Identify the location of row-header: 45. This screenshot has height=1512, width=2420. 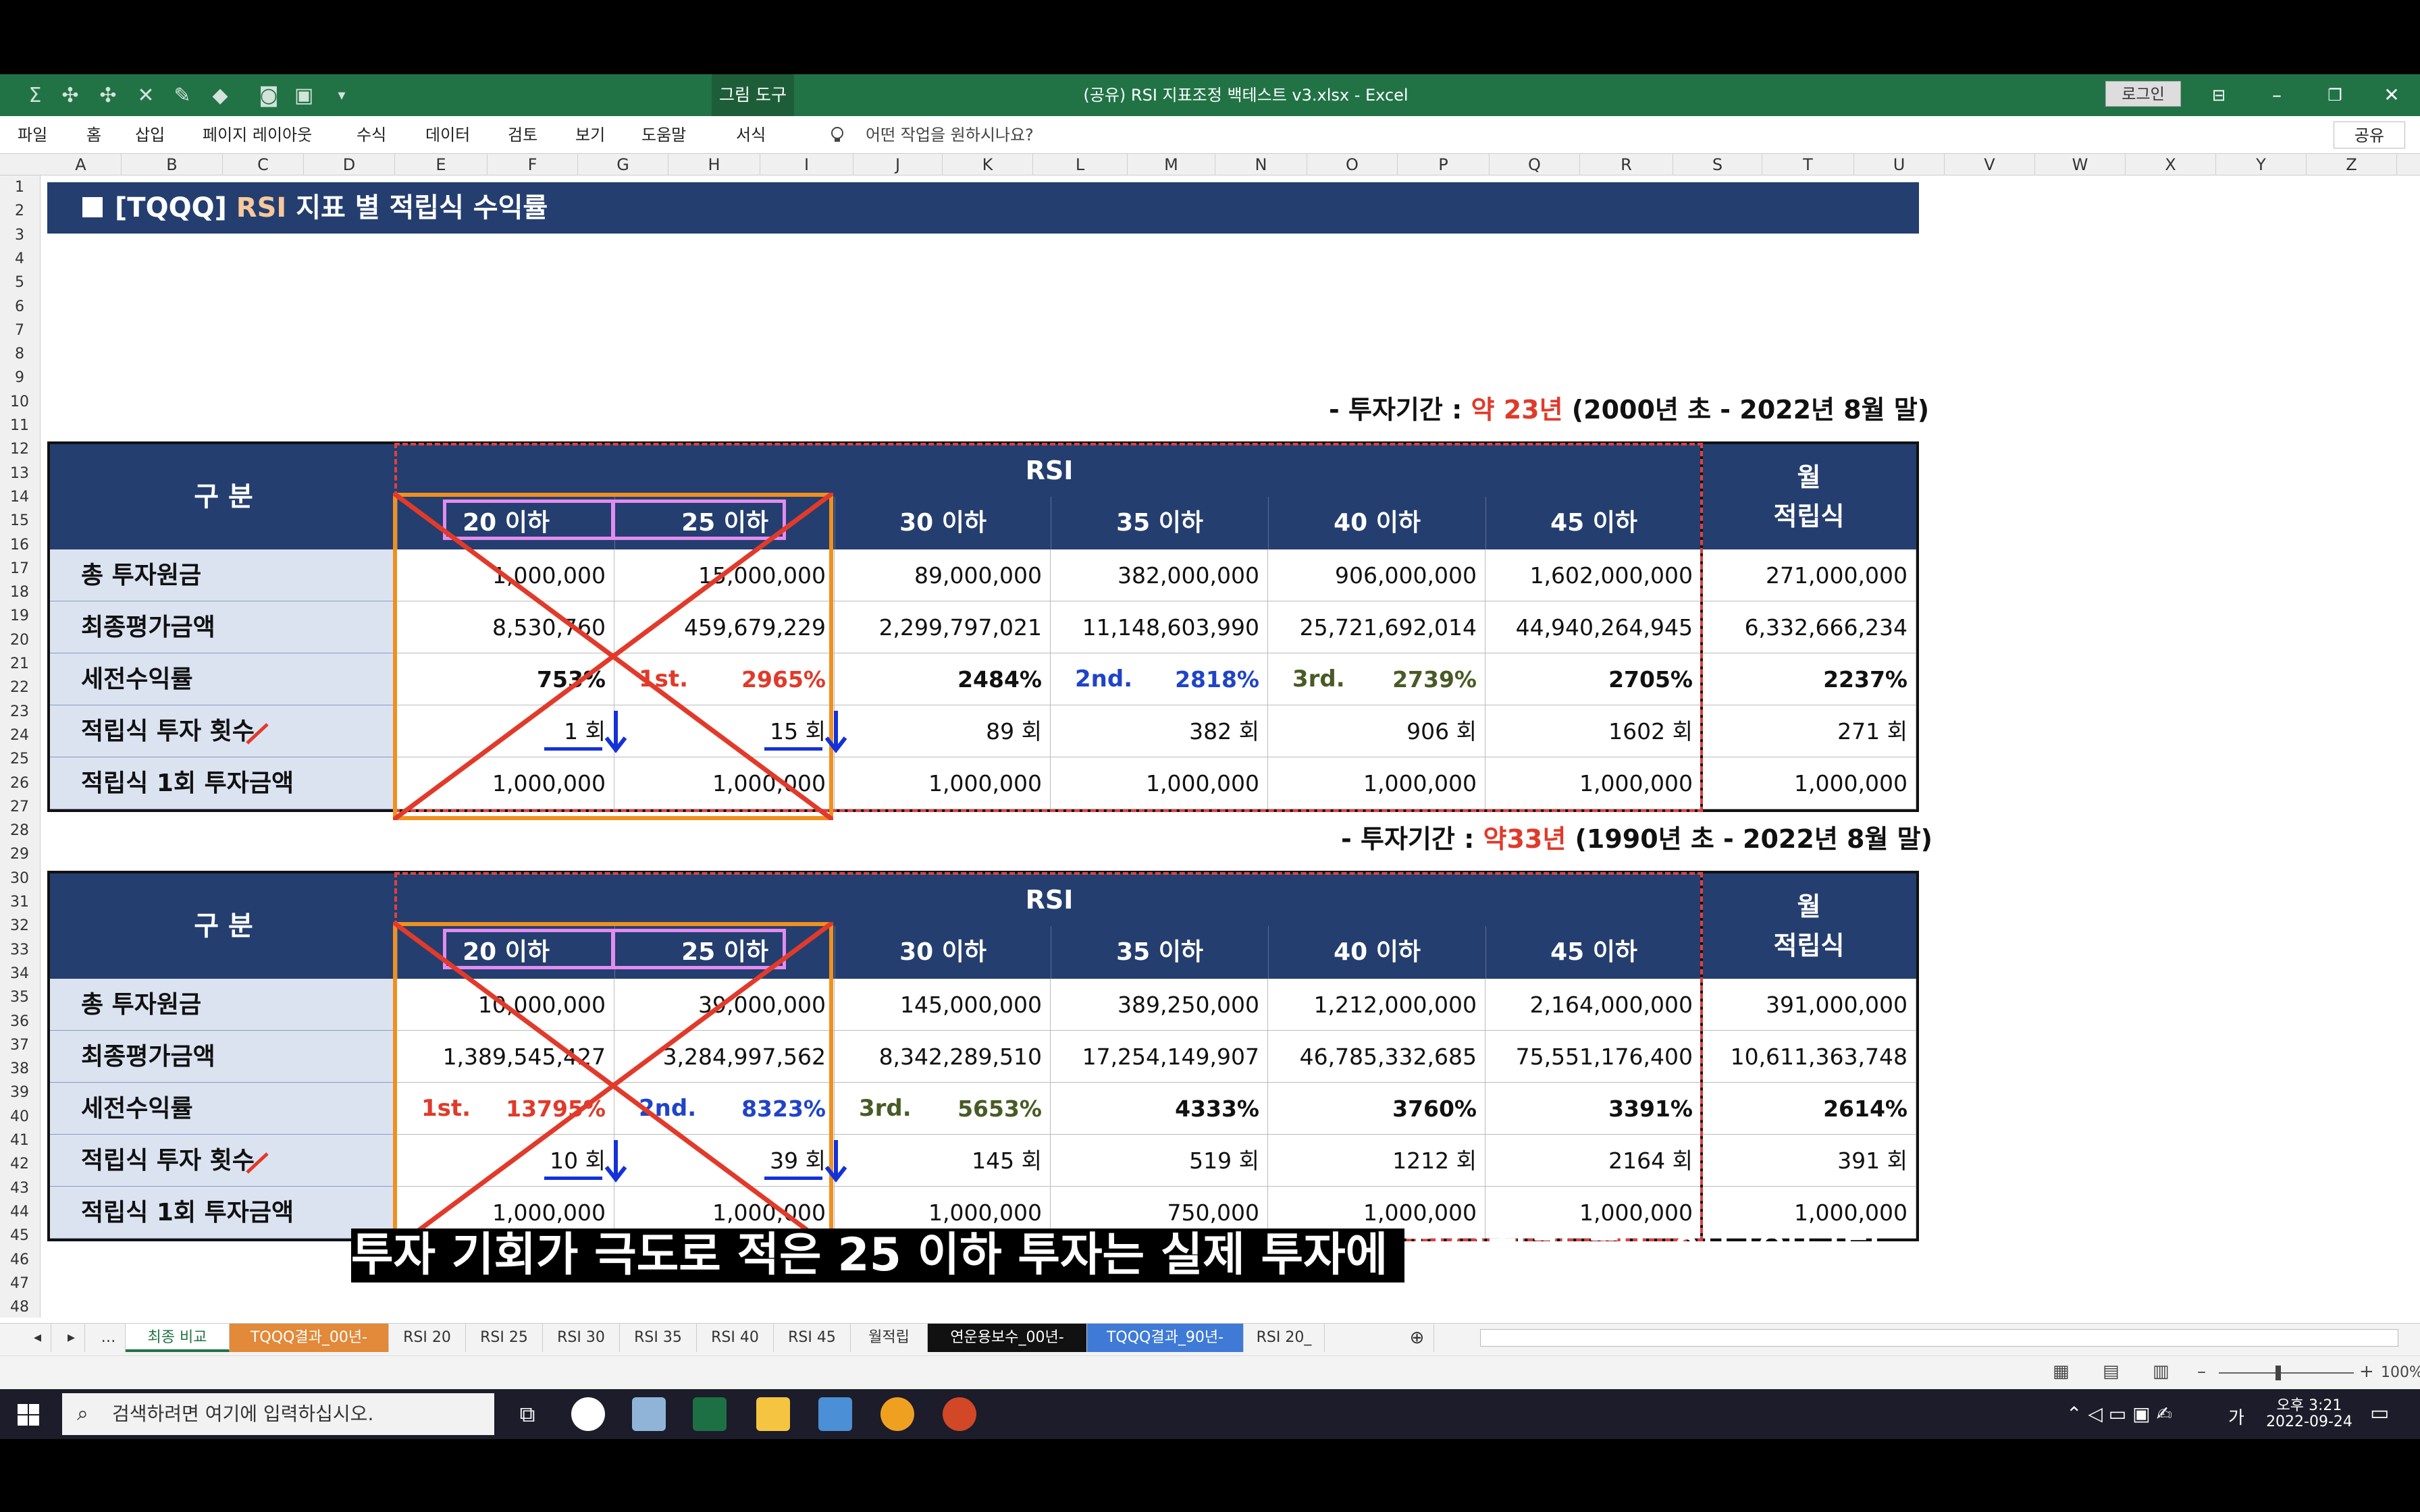
(19, 1236).